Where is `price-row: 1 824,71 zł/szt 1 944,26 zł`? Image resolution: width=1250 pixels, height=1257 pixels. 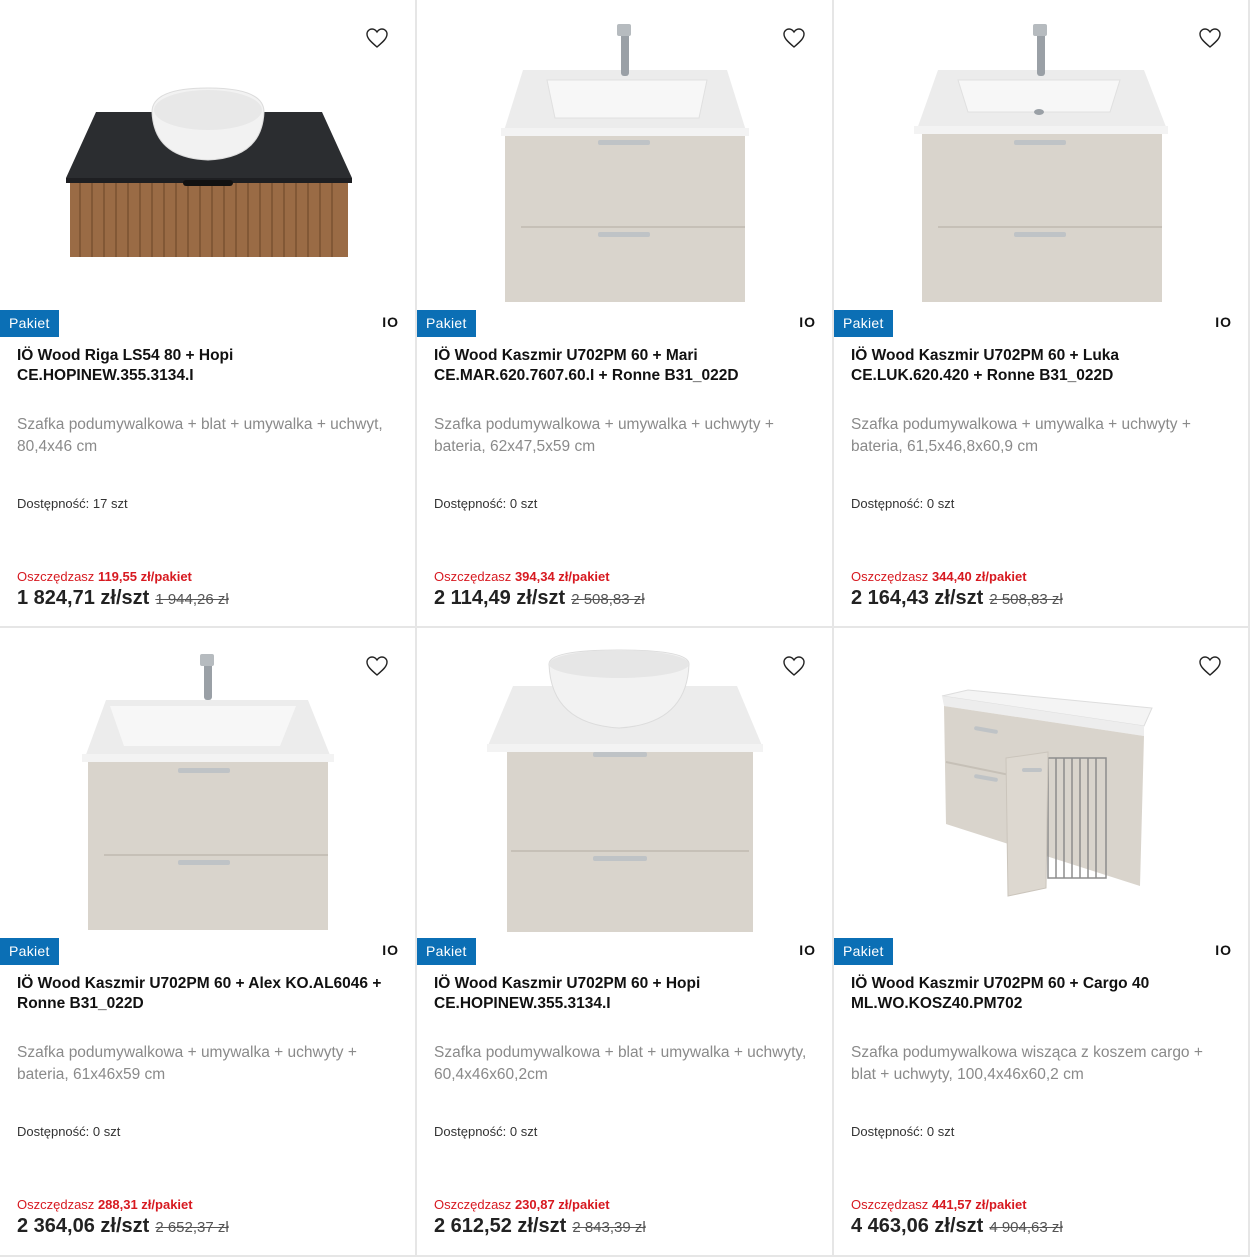 price-row: 1 824,71 zł/szt 1 944,26 zł is located at coordinates (123, 598).